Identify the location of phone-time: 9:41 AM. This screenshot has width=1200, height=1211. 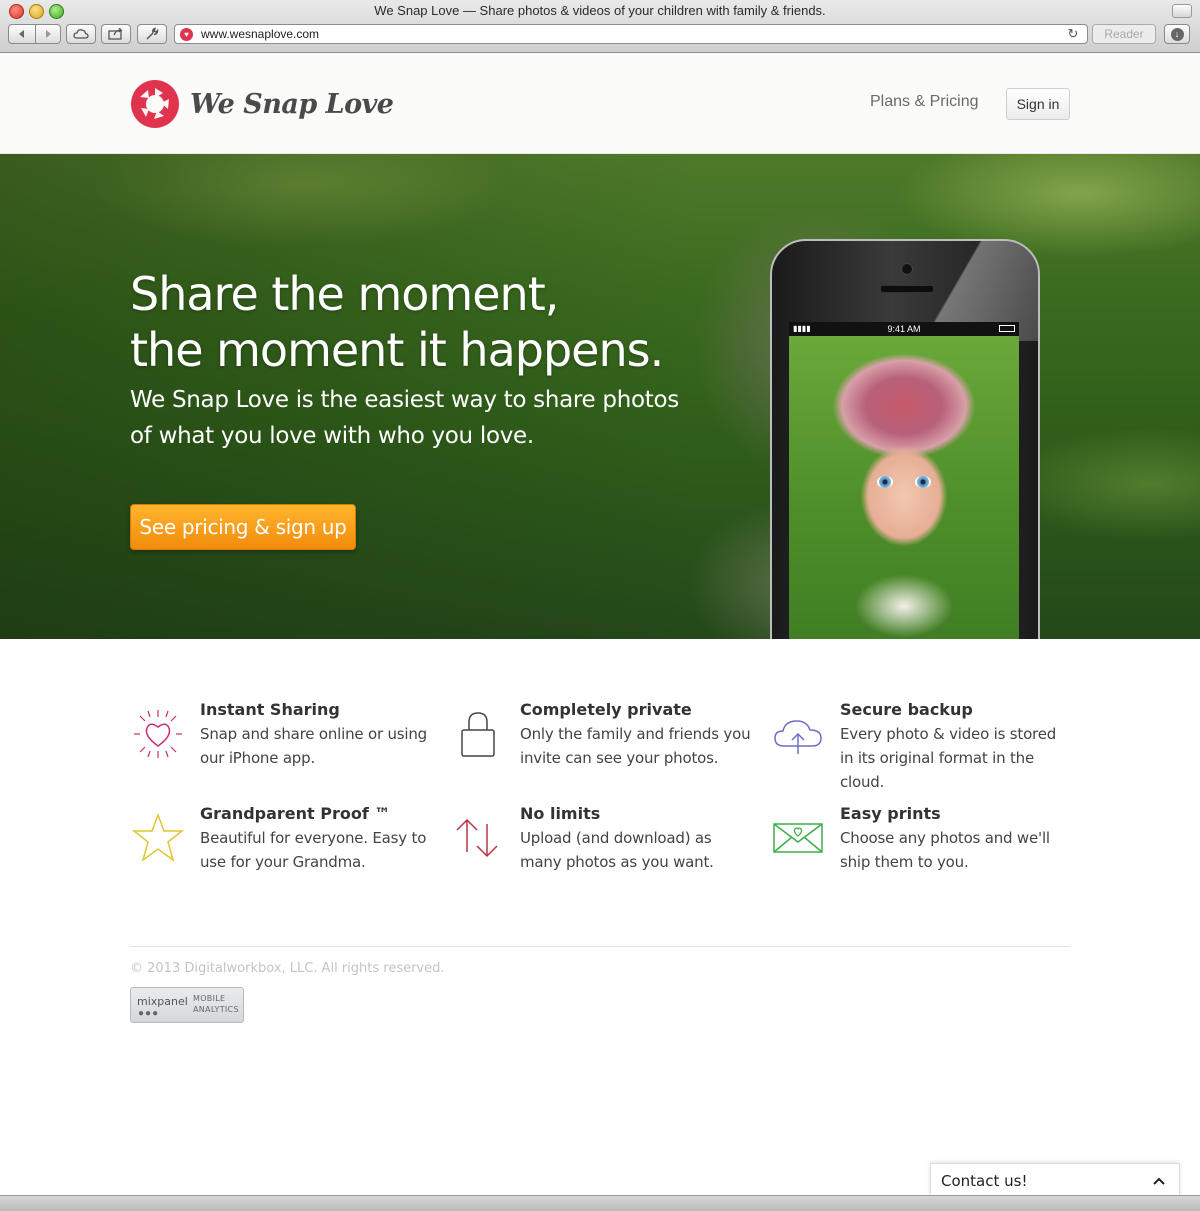
(904, 329).